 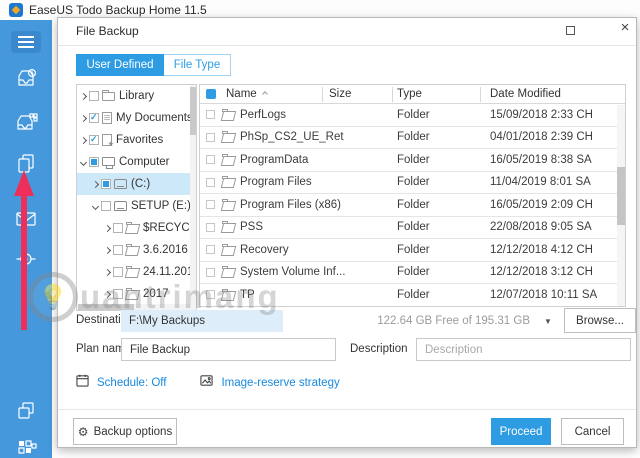 I want to click on tree-item-label: 2017, so click(x=156, y=294).